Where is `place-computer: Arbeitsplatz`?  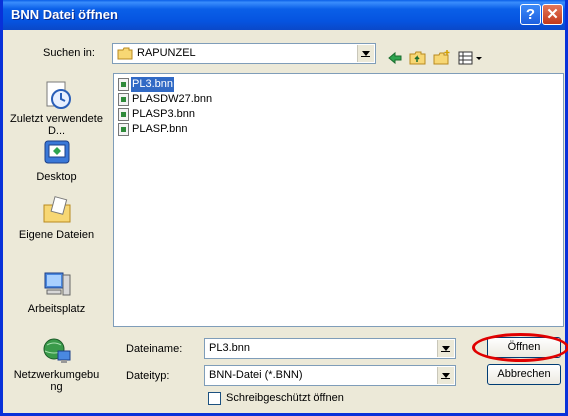
place-computer: Arbeitsplatz is located at coordinates (56, 292).